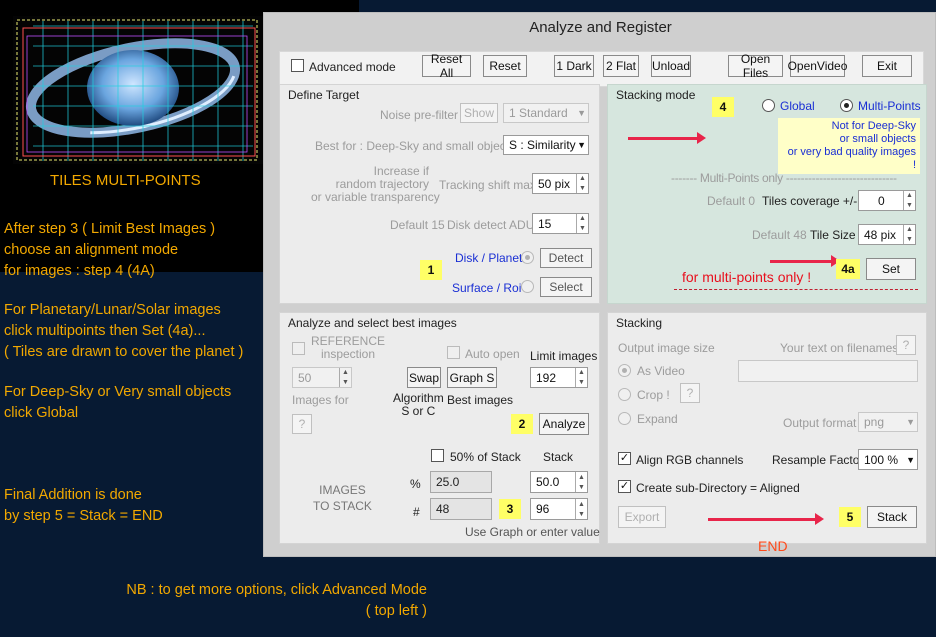 The height and width of the screenshot is (637, 936). Describe the element at coordinates (820, 423) in the screenshot. I see `output-format-label: Output format` at that location.